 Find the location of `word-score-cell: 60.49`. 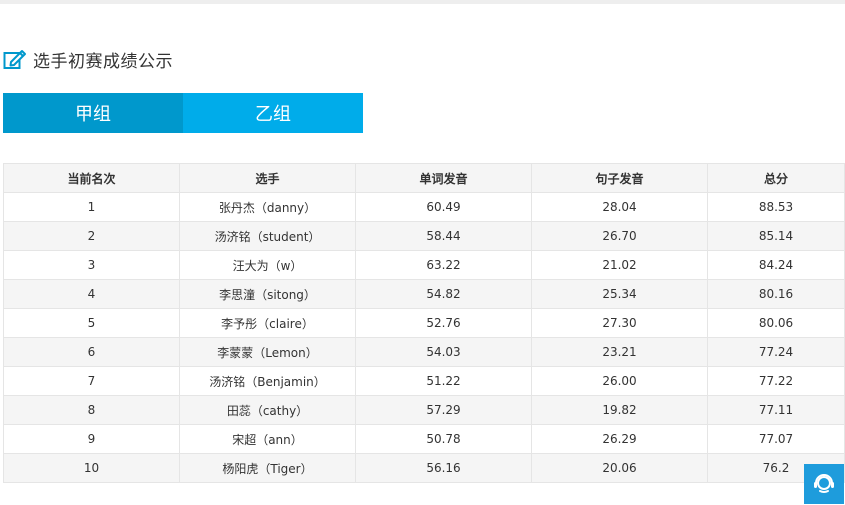

word-score-cell: 60.49 is located at coordinates (443, 207).